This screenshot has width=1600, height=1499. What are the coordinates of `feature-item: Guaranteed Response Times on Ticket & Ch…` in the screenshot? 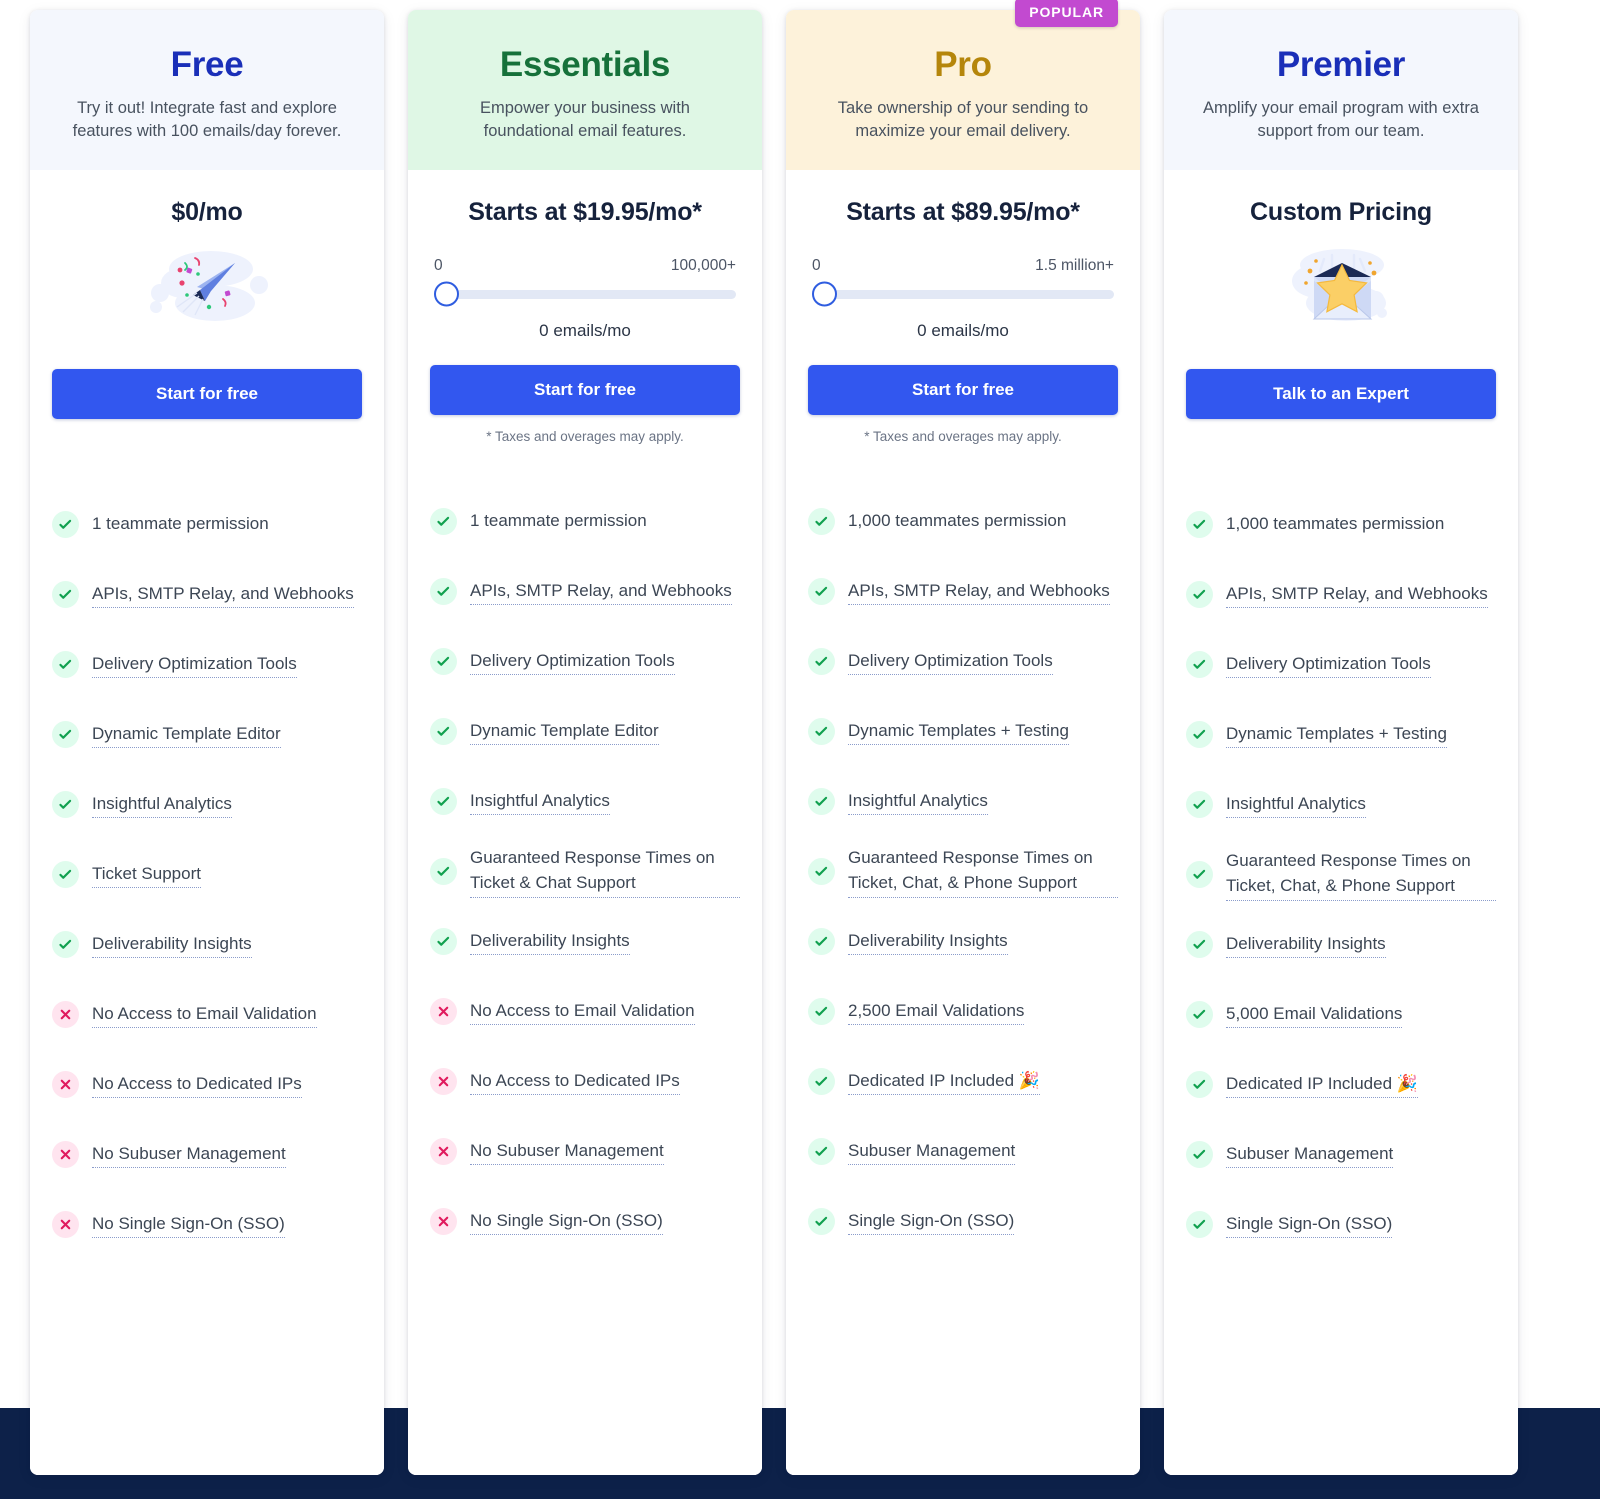 It's located at (585, 871).